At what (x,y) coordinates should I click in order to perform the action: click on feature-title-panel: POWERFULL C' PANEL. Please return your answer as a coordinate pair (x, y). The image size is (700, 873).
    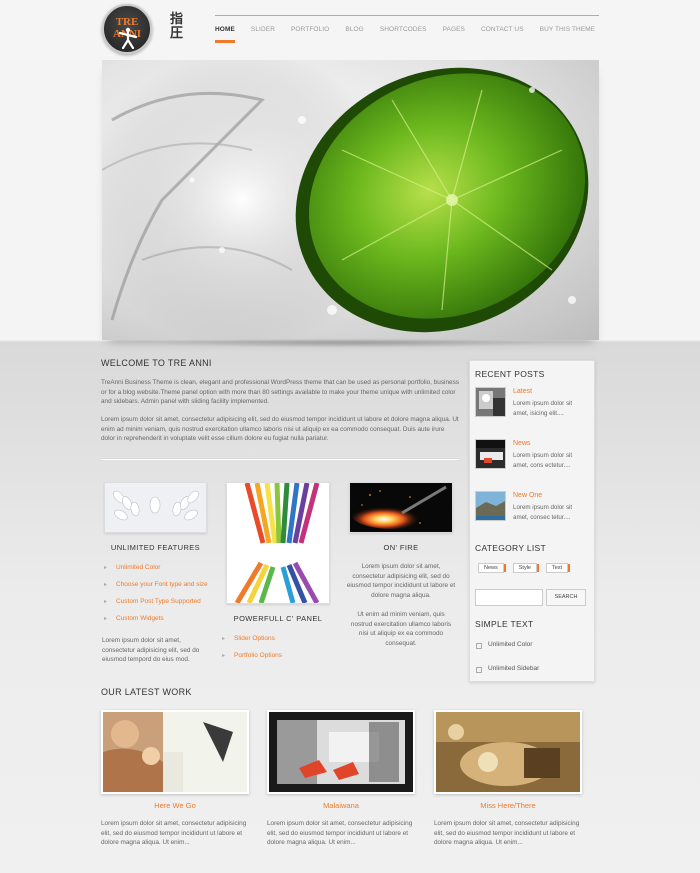
    Looking at the image, I should click on (278, 618).